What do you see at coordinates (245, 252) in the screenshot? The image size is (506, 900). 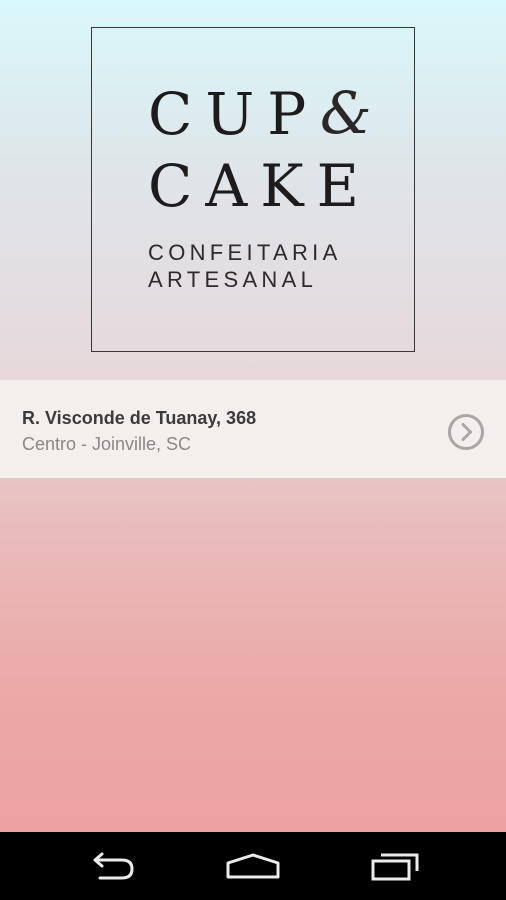 I see `logo-tagline-confeitaria: CONFEITARIA` at bounding box center [245, 252].